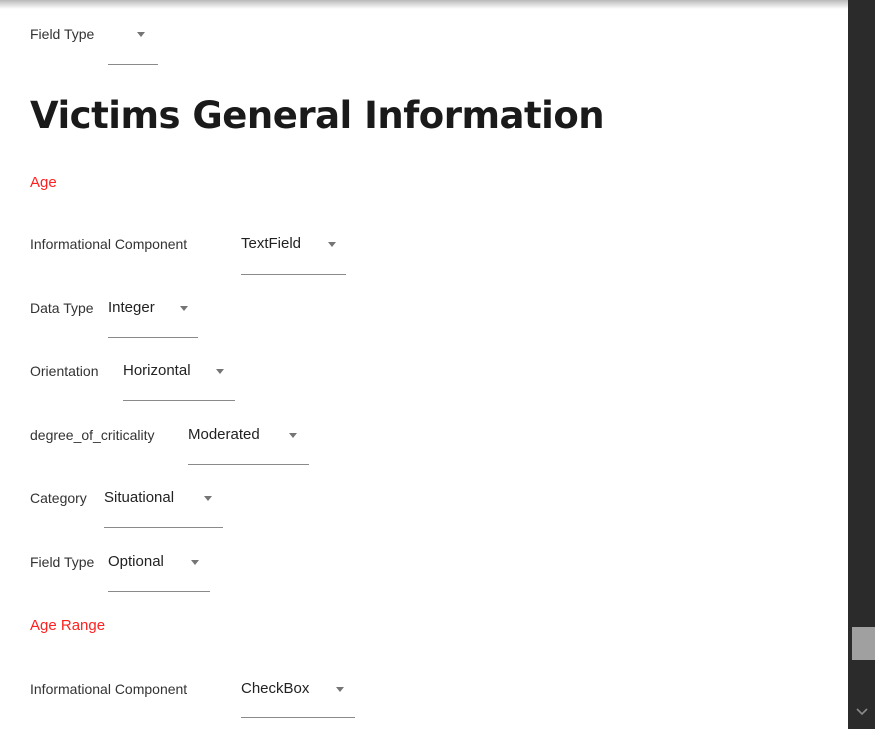 The height and width of the screenshot is (729, 875). Describe the element at coordinates (293, 256) in the screenshot. I see `informational-component-select: TextField` at that location.